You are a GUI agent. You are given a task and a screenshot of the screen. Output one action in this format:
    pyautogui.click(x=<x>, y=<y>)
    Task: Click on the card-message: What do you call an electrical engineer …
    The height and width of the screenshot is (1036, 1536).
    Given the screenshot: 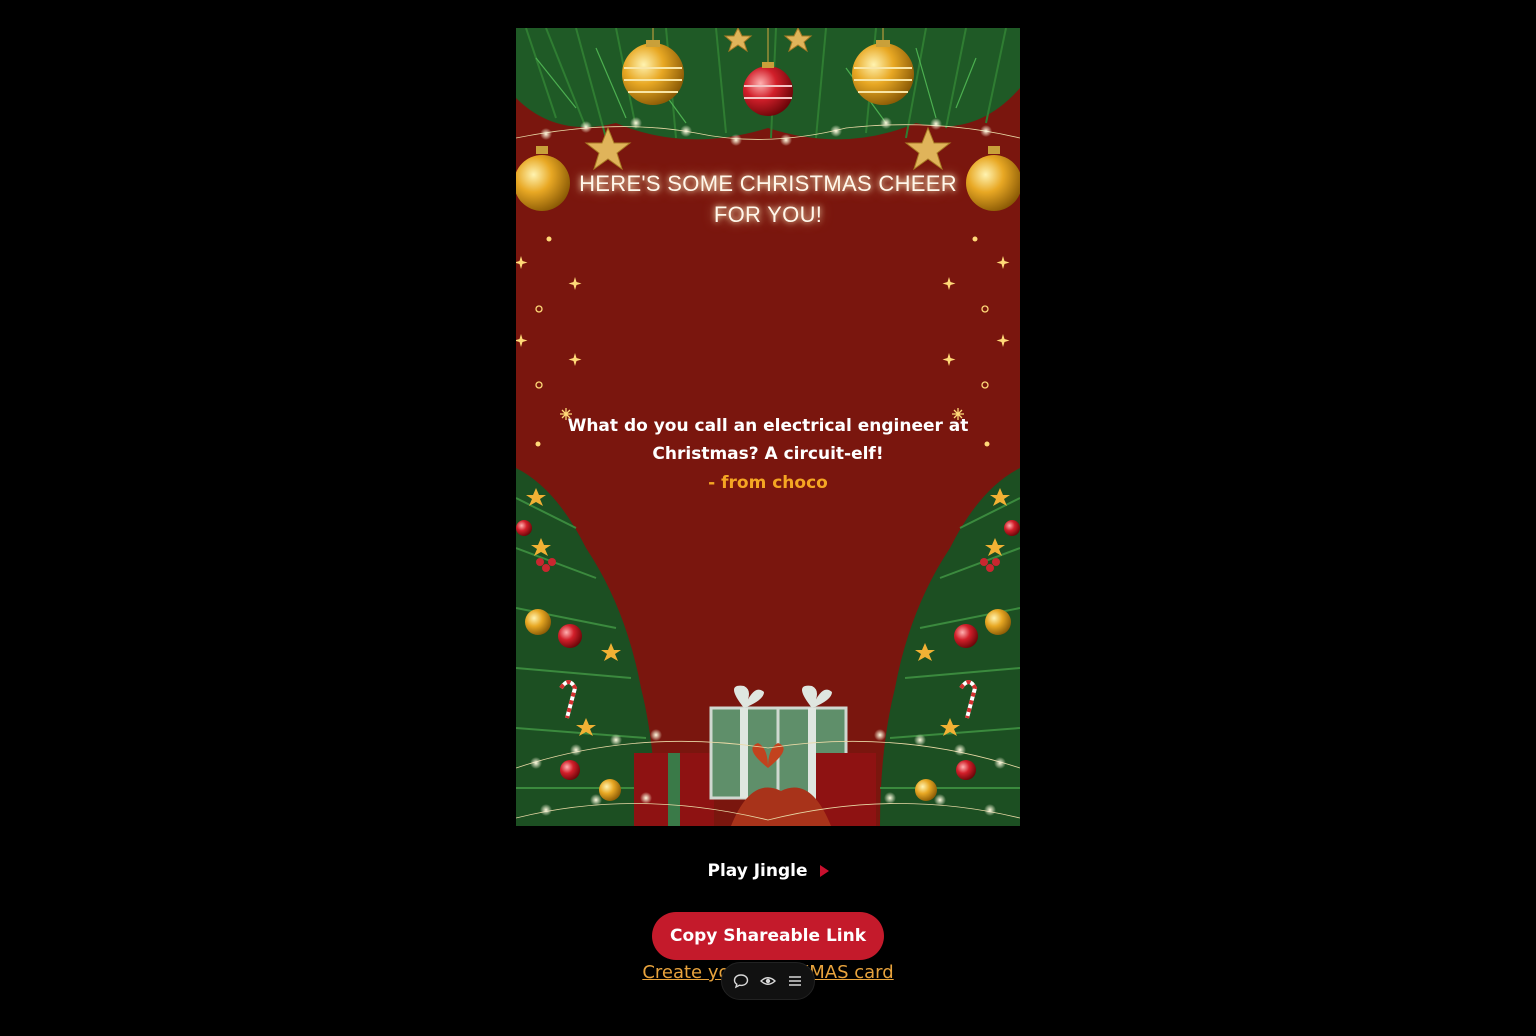 What is the action you would take?
    pyautogui.click(x=768, y=440)
    